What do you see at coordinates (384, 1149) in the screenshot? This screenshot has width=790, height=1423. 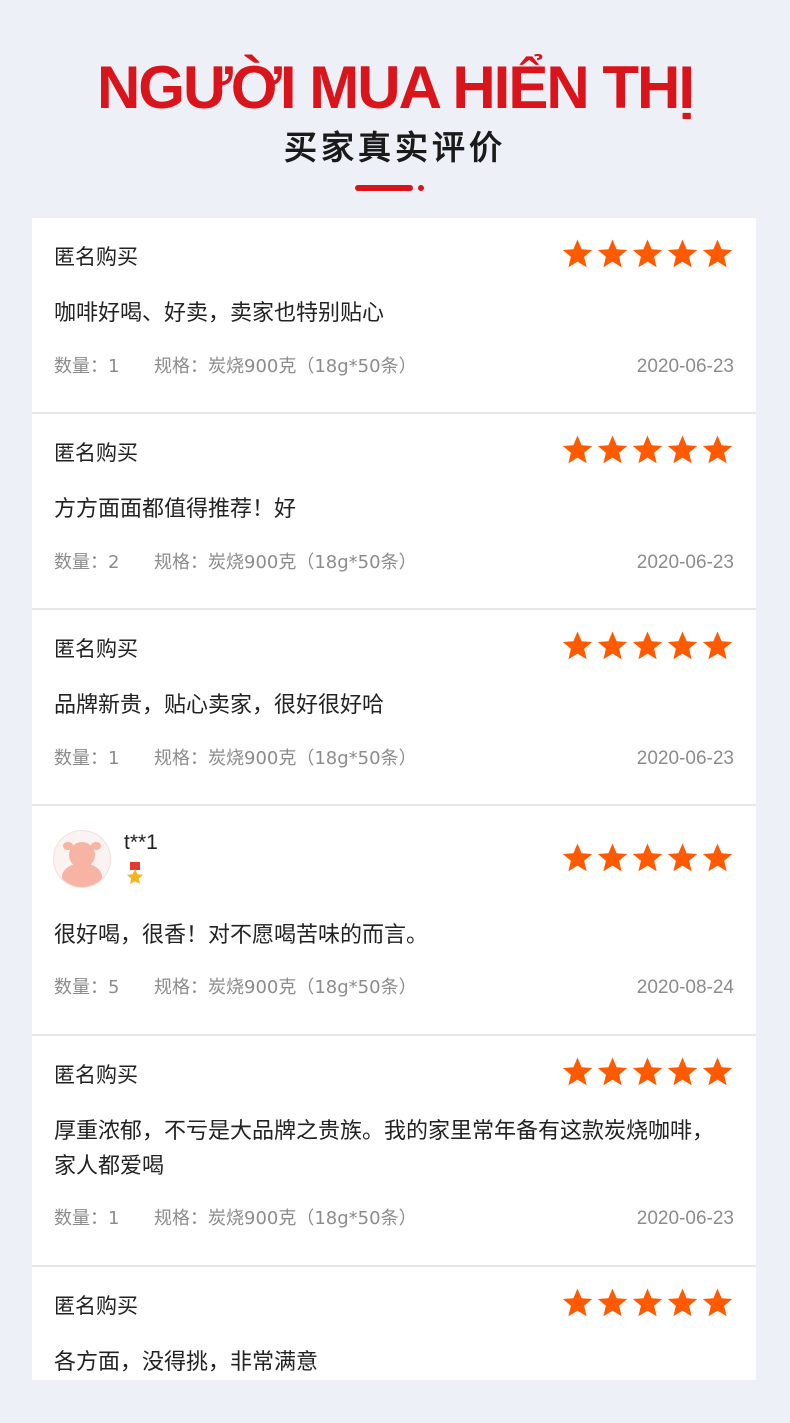 I see `review-text: 厚重浓郁，不亏是大品牌之贵族。我的家里常年备有这款炭烧咖啡，家人都爱喝` at bounding box center [384, 1149].